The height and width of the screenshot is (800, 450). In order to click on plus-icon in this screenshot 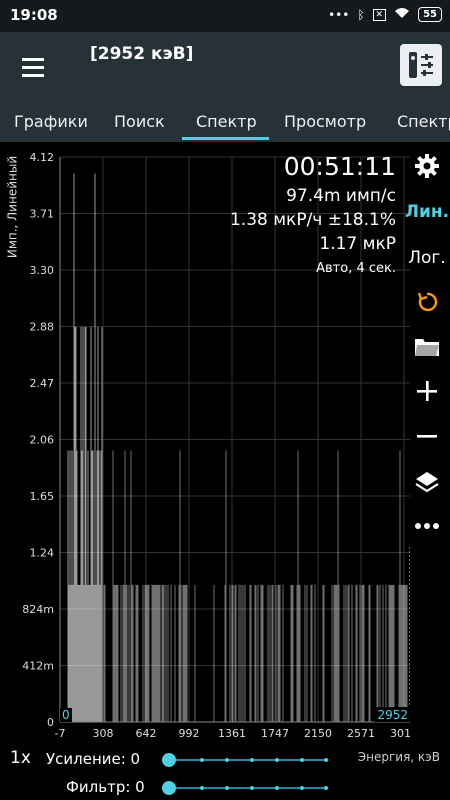, I will do `click(427, 391)`.